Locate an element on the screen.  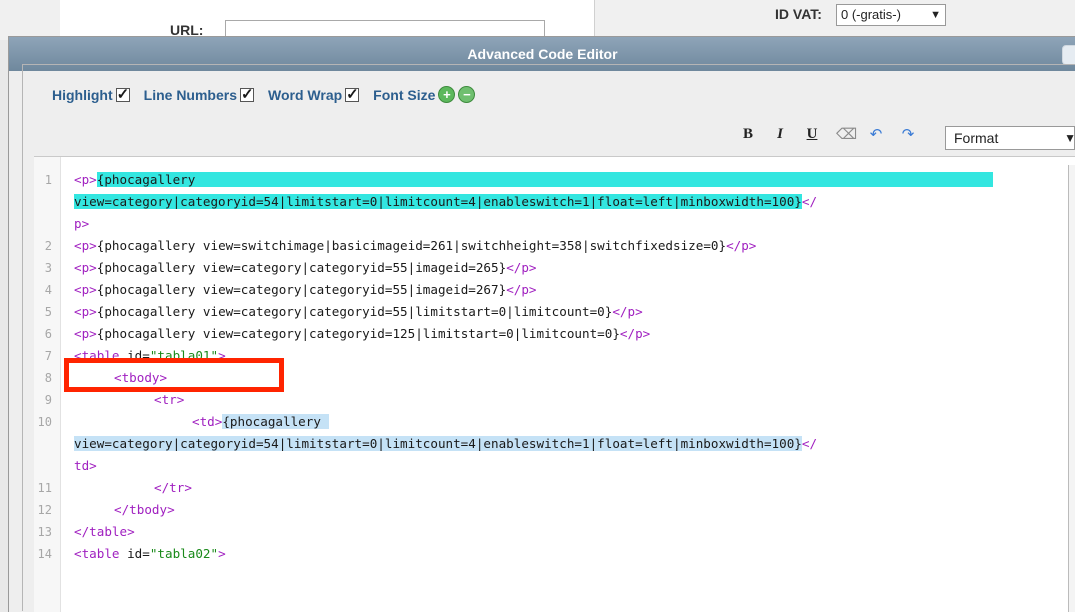
dialog-titlebar: Advanced Code Editor is located at coordinates (542, 54).